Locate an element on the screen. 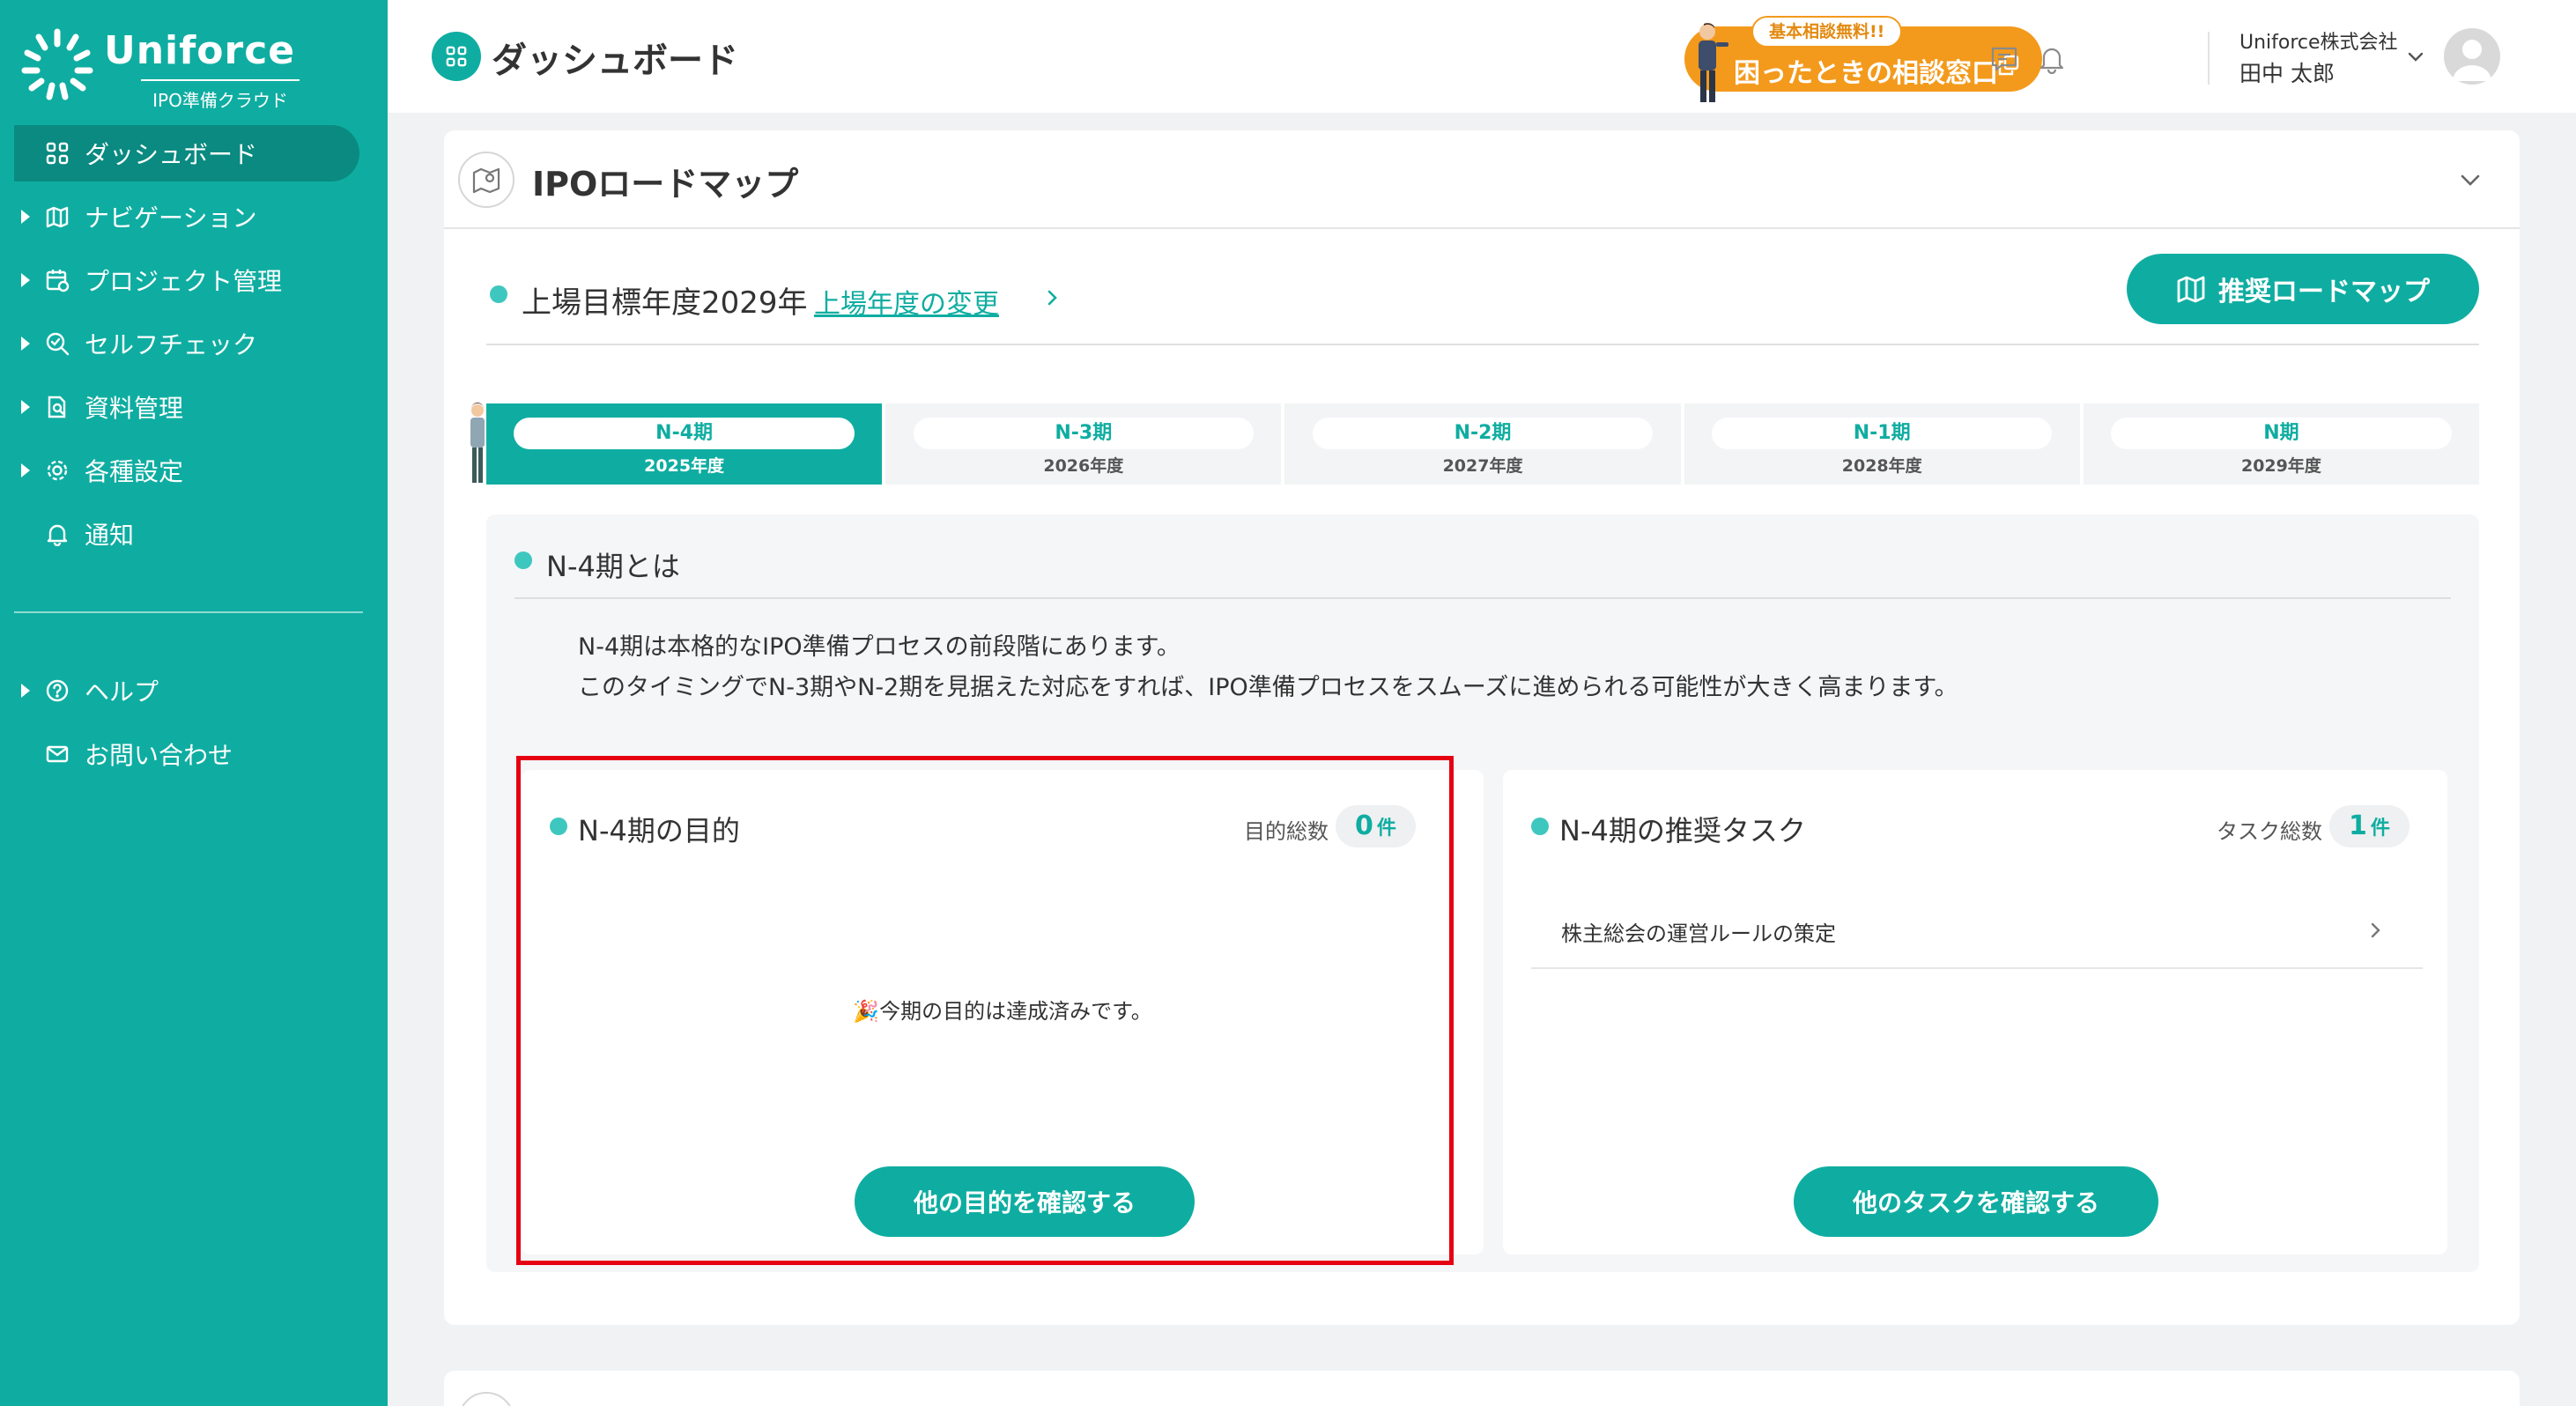  tasks-title: N-4期の推奨タスク is located at coordinates (1683, 830).